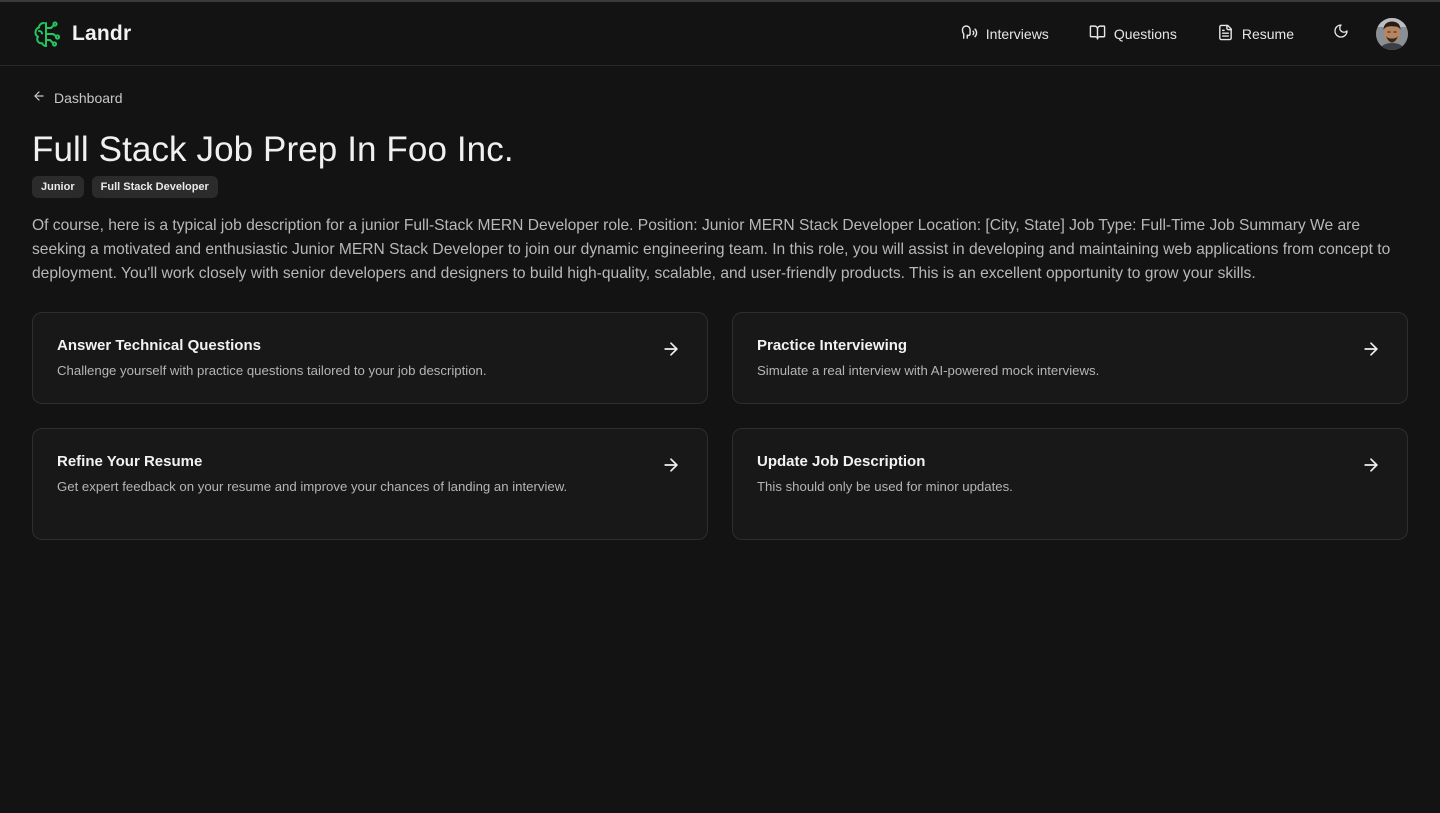  I want to click on brand-link: Landr, so click(81, 34).